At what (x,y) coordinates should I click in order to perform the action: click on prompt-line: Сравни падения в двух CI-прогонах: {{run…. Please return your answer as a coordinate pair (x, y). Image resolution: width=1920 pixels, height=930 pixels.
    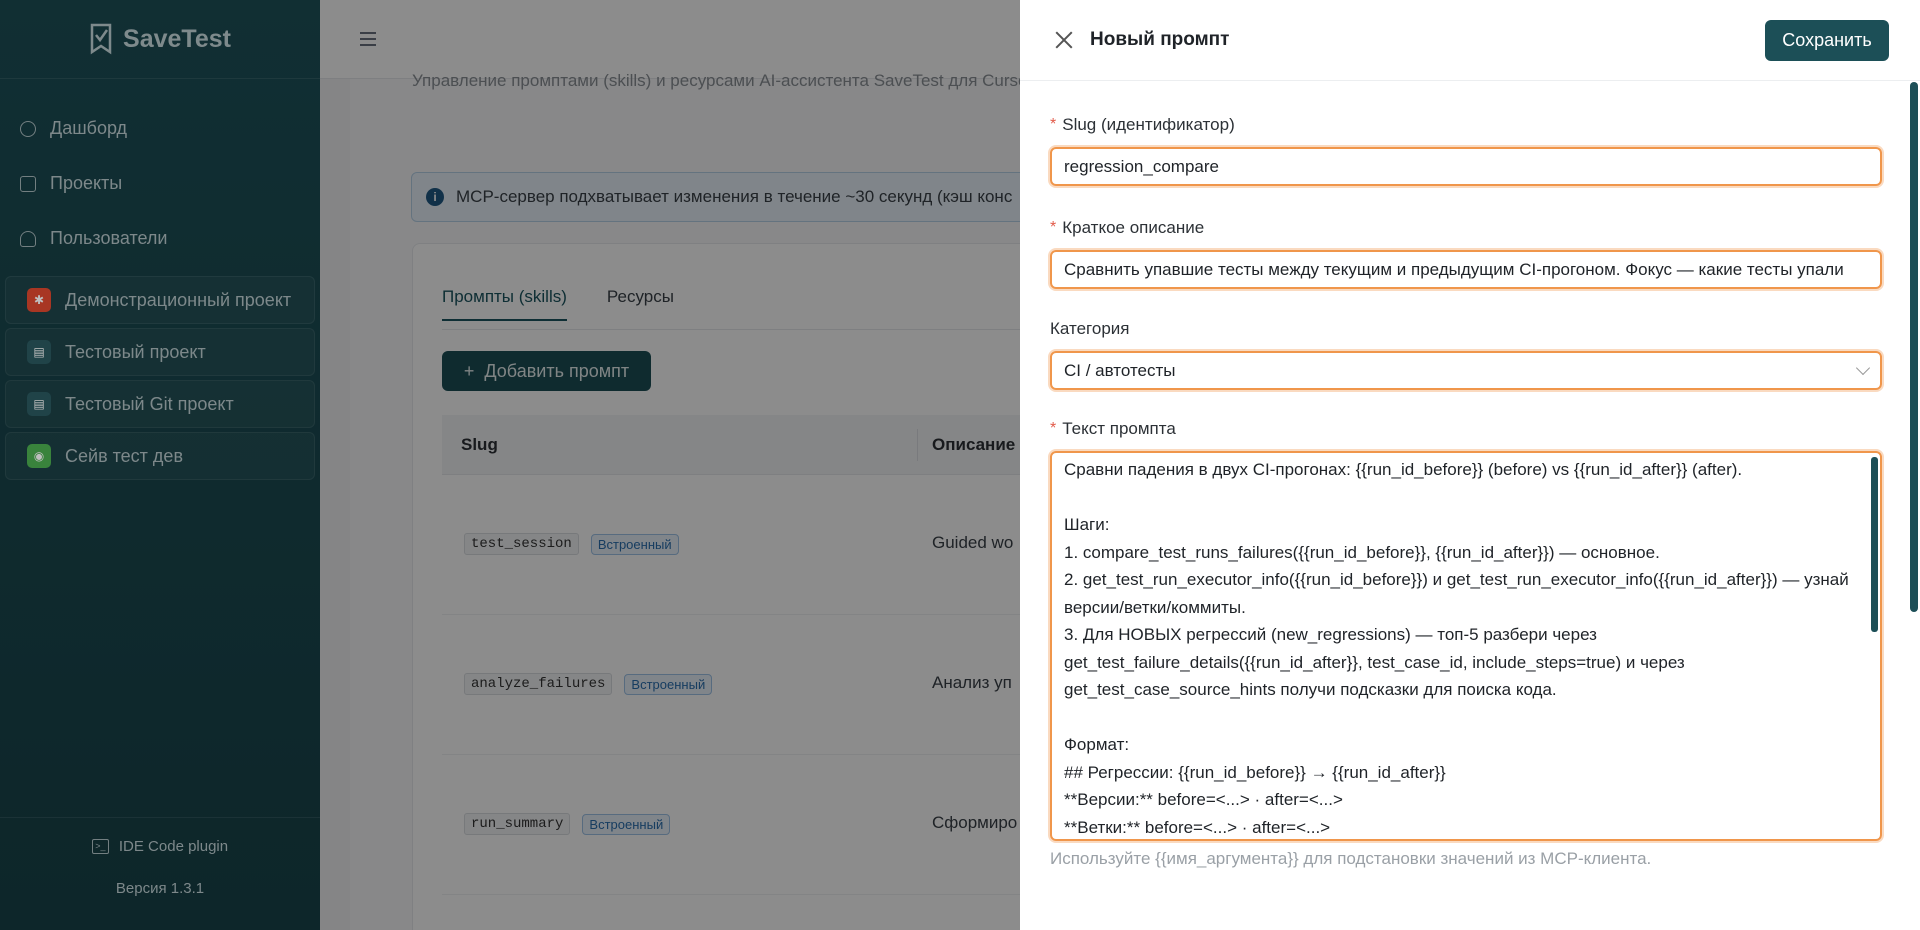
    Looking at the image, I should click on (1403, 469).